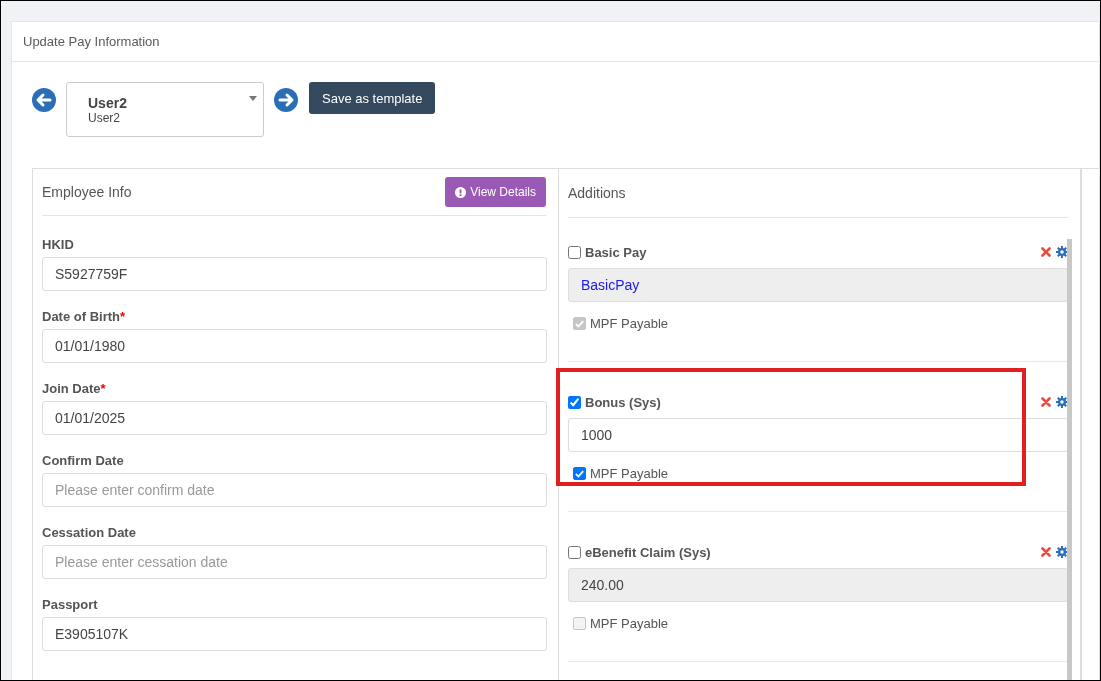  What do you see at coordinates (294, 562) in the screenshot?
I see `input-field: Please enter cessation date` at bounding box center [294, 562].